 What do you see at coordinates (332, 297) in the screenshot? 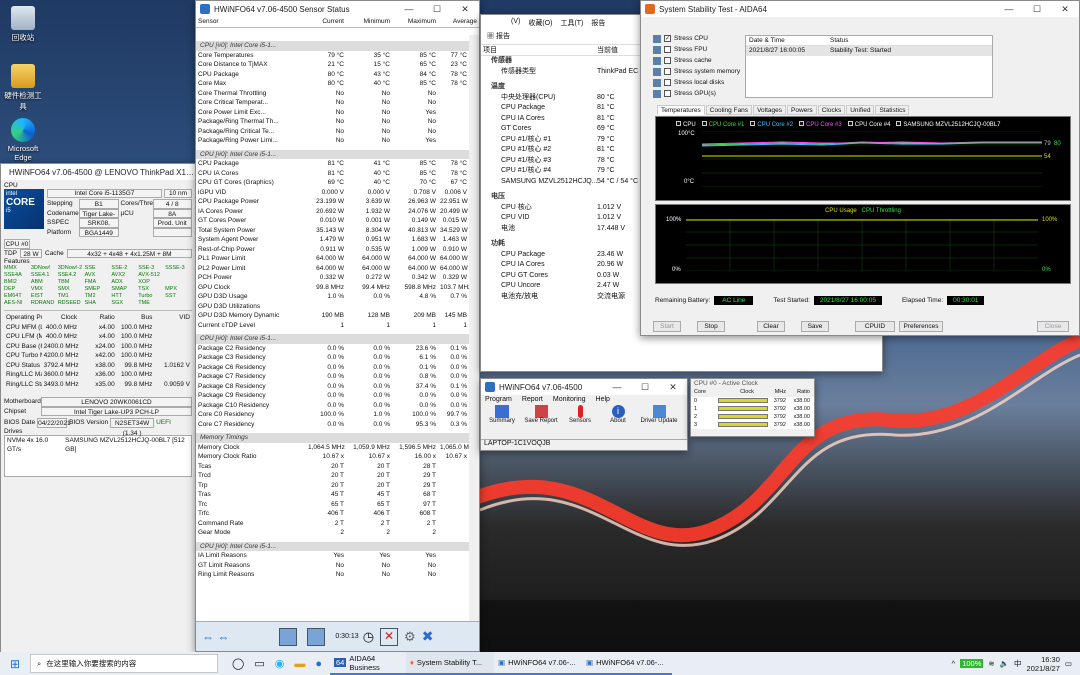
I see `sensor-row: GPU D3D Usage 1.0 % 0.0 % 4.8 % 0.7 %` at bounding box center [332, 297].